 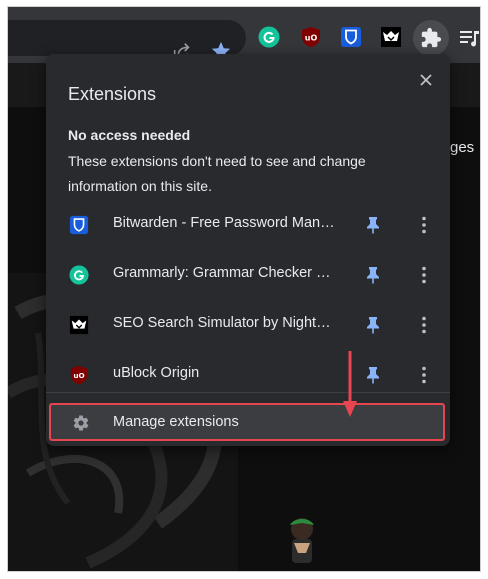 I want to click on page-text-fragment: ges, so click(x=462, y=147).